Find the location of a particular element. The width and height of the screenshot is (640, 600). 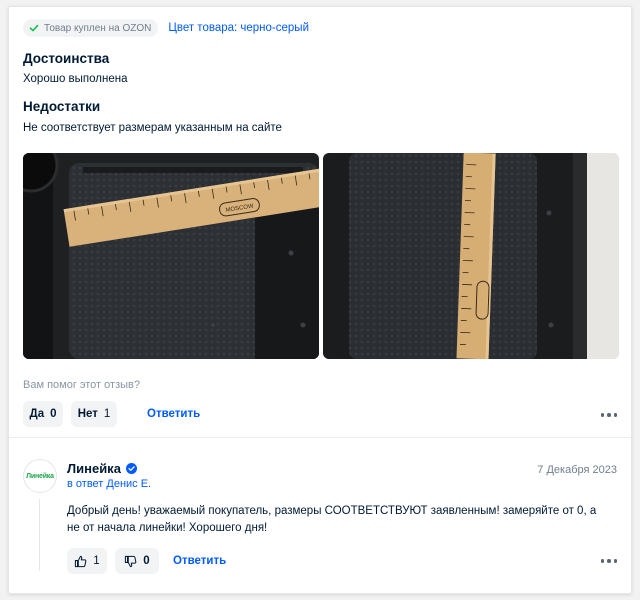

seller-avatar-logo: Линейка is located at coordinates (40, 476).